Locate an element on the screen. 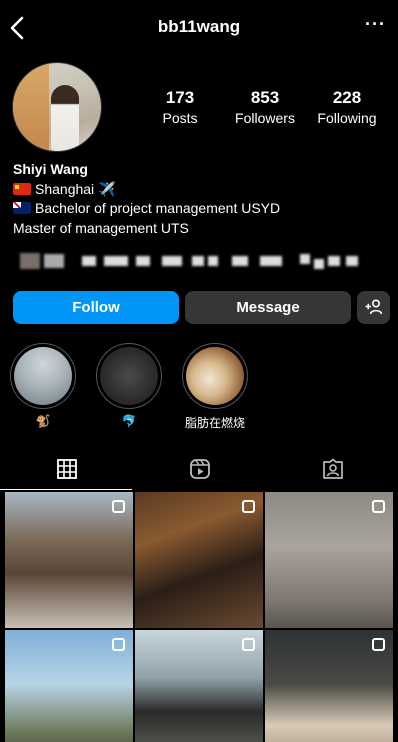 The height and width of the screenshot is (742, 398). highlight-2: 🐬 is located at coordinates (129, 385).